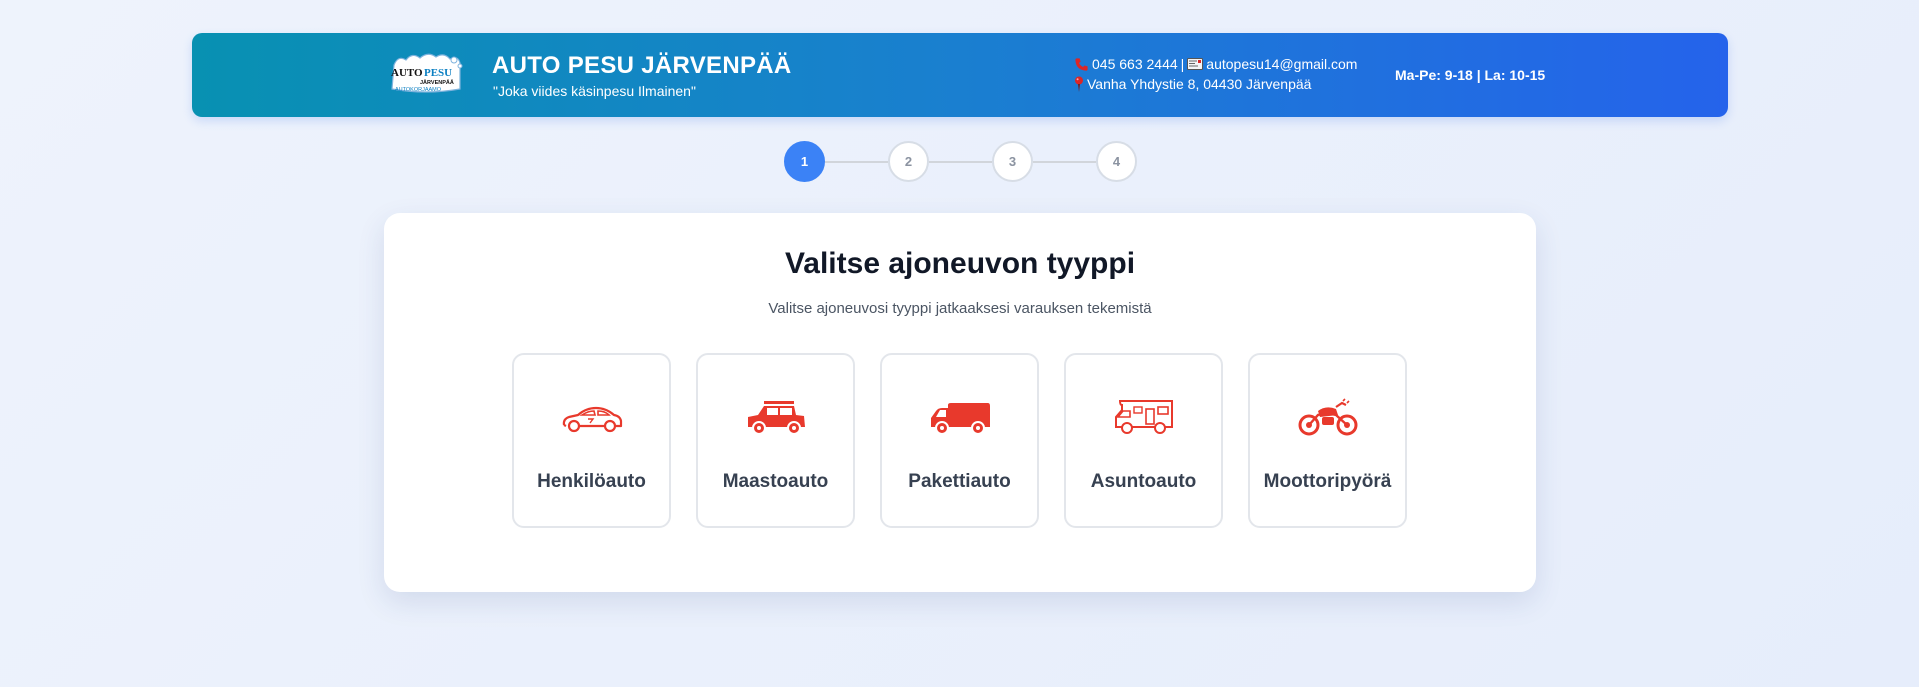  What do you see at coordinates (1143, 417) in the screenshot?
I see `motorhome-icon` at bounding box center [1143, 417].